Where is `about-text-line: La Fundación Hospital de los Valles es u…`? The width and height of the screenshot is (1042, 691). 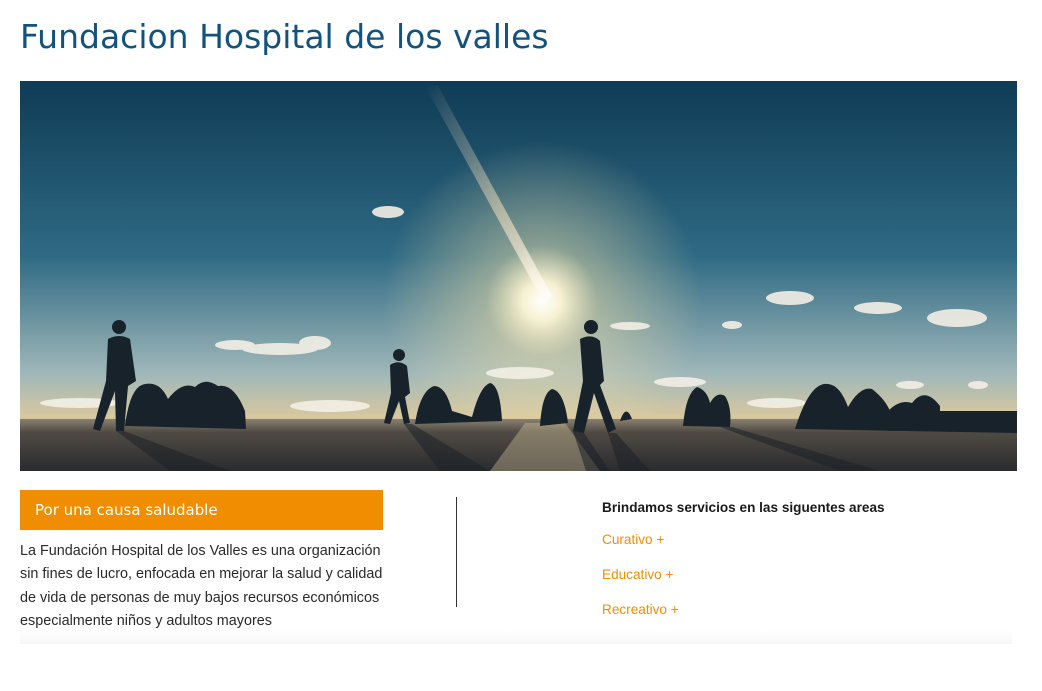
about-text-line: La Fundación Hospital de los Valles es u… is located at coordinates (200, 551).